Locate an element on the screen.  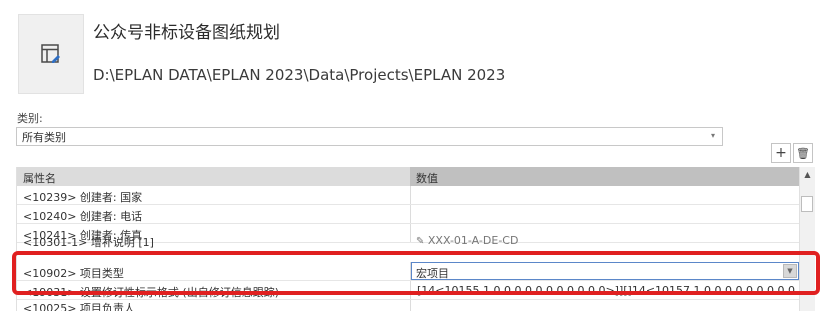
chevron-down-icon: ▾ is located at coordinates (712, 135).